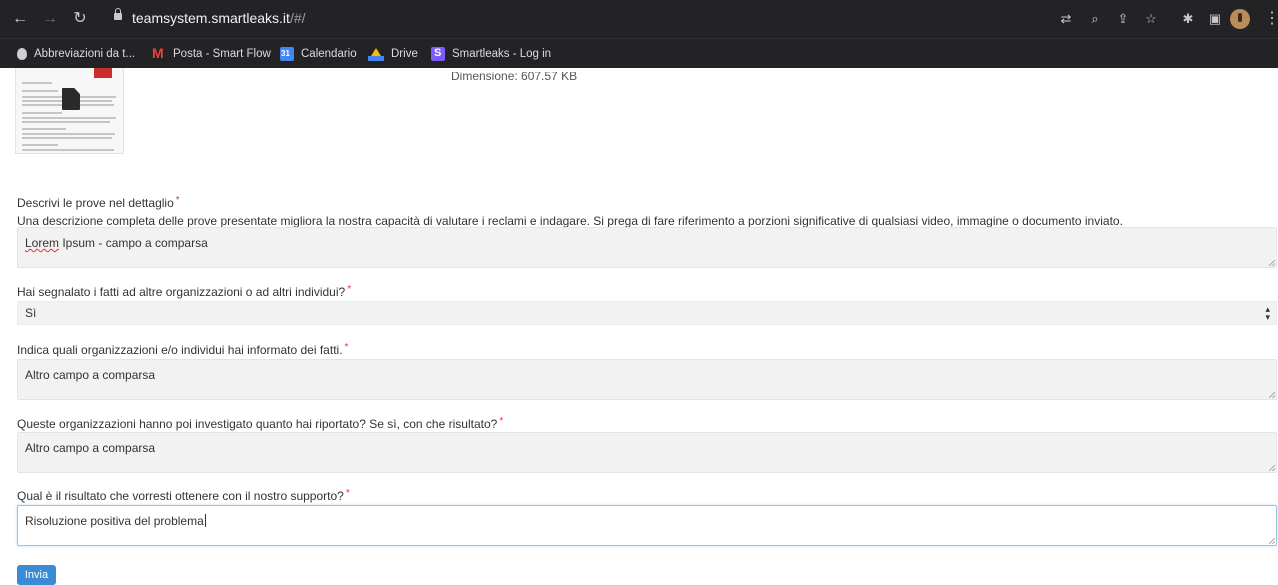 This screenshot has height=585, width=1278. What do you see at coordinates (80, 19) in the screenshot?
I see `reload-icon: ↻` at bounding box center [80, 19].